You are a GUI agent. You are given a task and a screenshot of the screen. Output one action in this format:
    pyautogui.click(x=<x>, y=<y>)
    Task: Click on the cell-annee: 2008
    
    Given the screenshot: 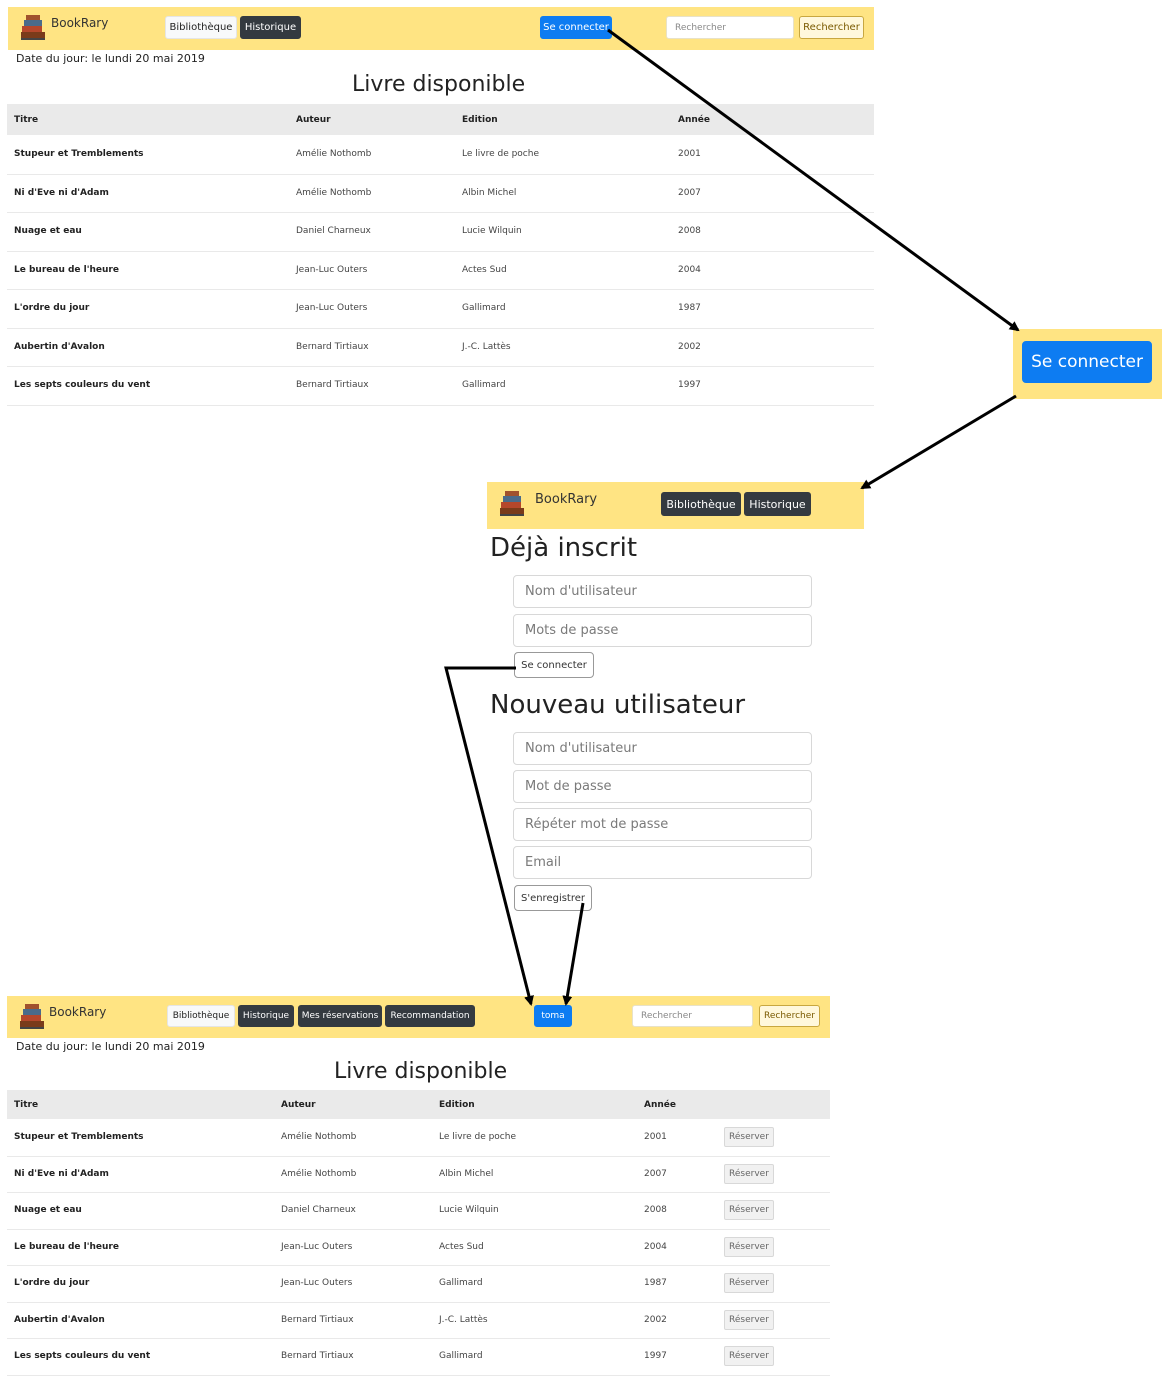 What is the action you would take?
    pyautogui.click(x=689, y=231)
    